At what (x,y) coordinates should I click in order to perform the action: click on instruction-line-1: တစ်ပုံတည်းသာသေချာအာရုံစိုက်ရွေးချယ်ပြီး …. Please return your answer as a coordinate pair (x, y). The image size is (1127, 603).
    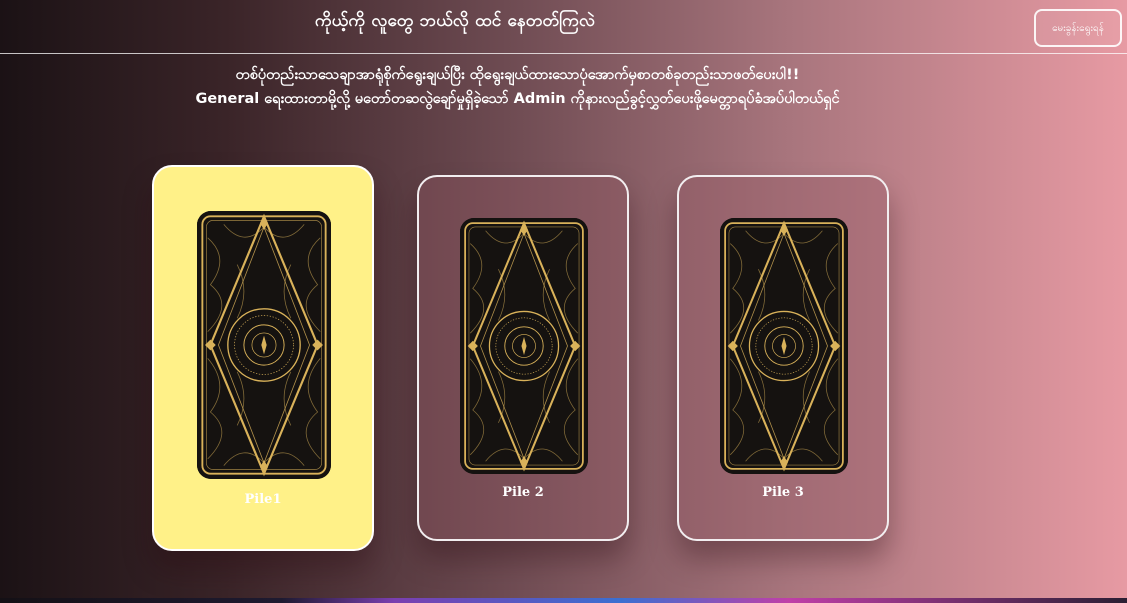
    Looking at the image, I should click on (517, 75).